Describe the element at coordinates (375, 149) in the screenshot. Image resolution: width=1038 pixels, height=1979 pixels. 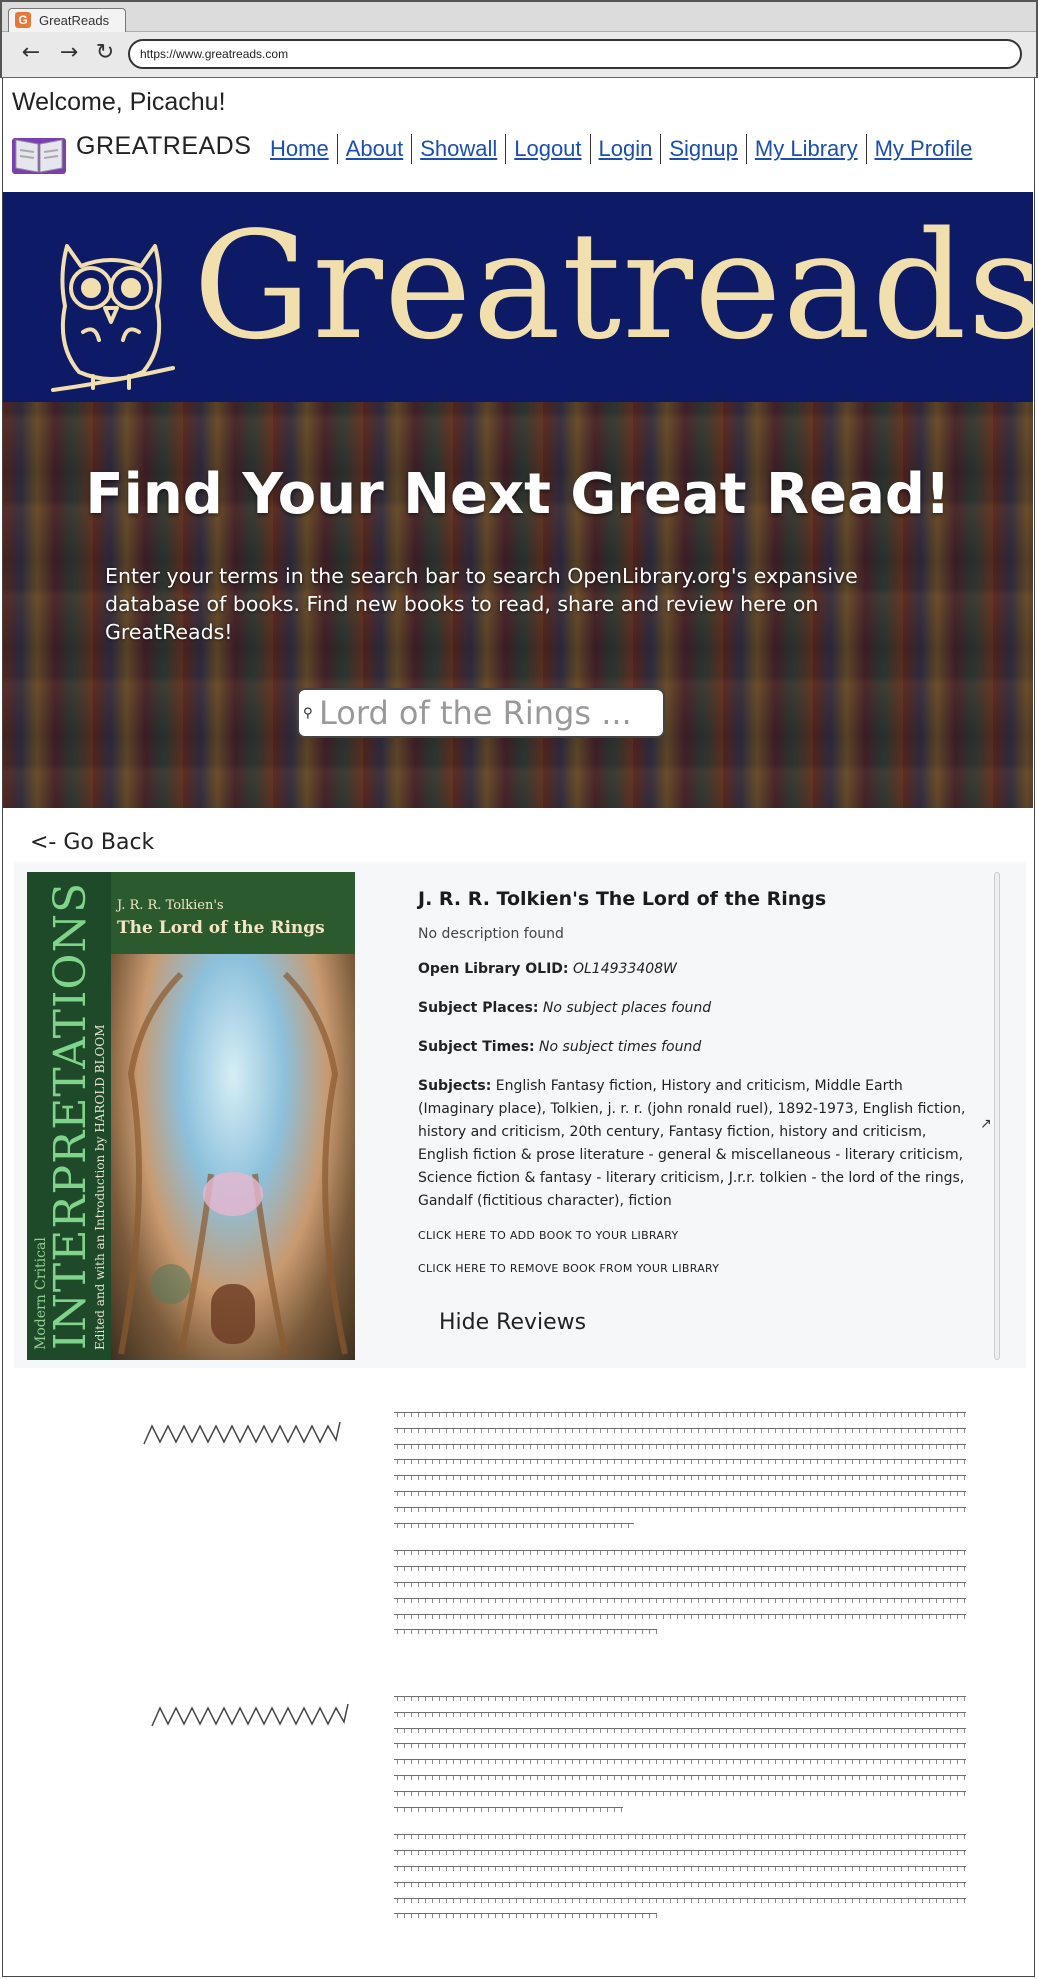
I see `nav-about: About` at that location.